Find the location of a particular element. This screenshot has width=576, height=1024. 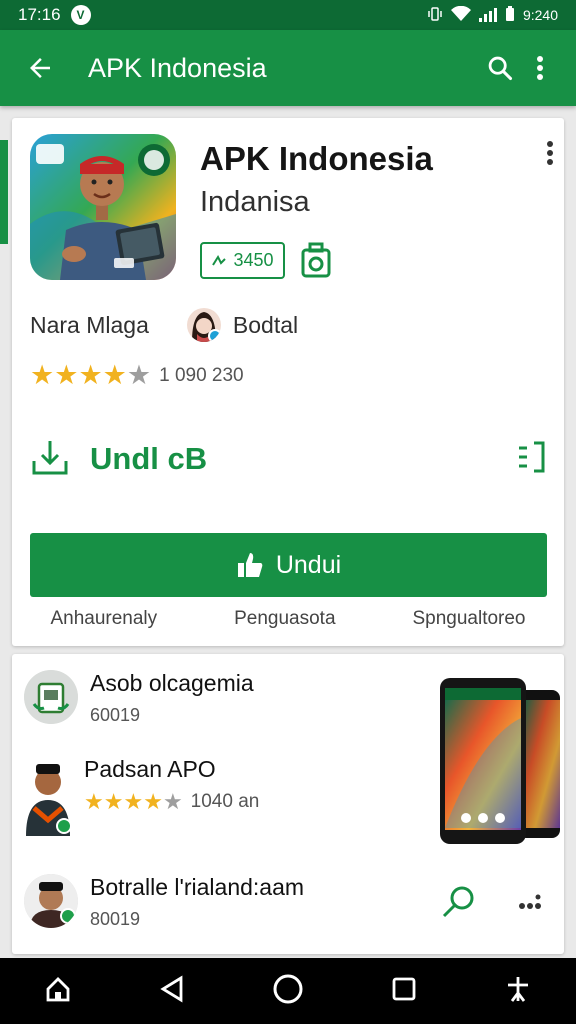

list-item: Botralle l'rialand:aam 80019 is located at coordinates (164, 902).